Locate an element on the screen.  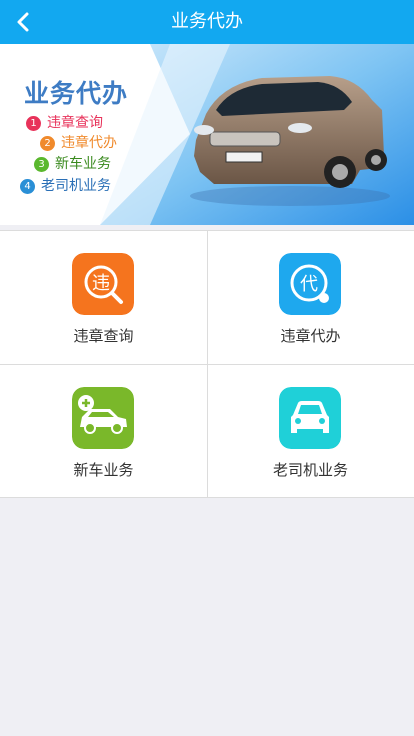
agency-icon: 代 is located at coordinates (310, 284).